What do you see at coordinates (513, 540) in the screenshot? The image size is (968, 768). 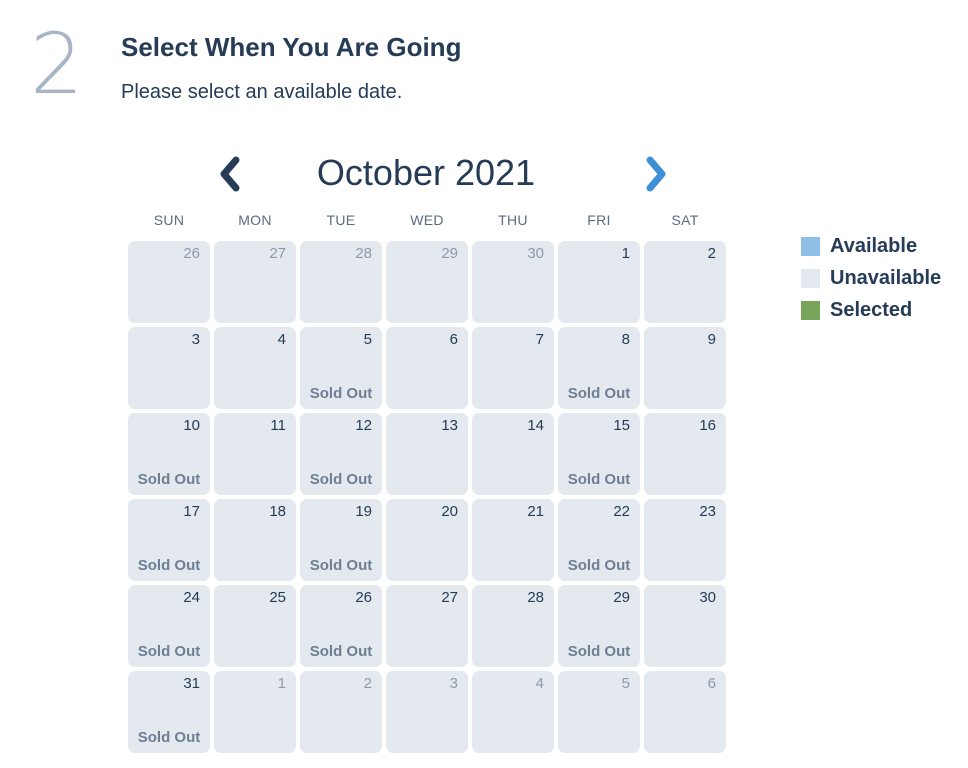 I see `calendar-day: 21` at bounding box center [513, 540].